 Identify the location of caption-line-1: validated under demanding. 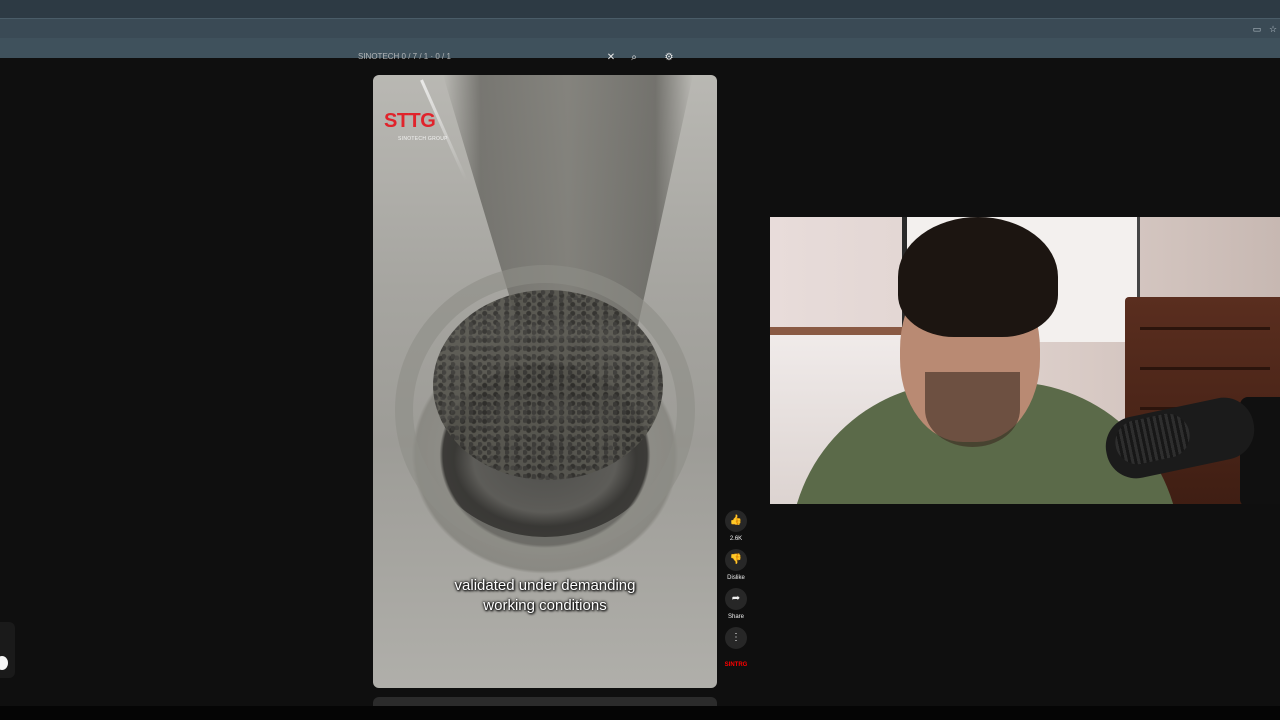
(545, 585).